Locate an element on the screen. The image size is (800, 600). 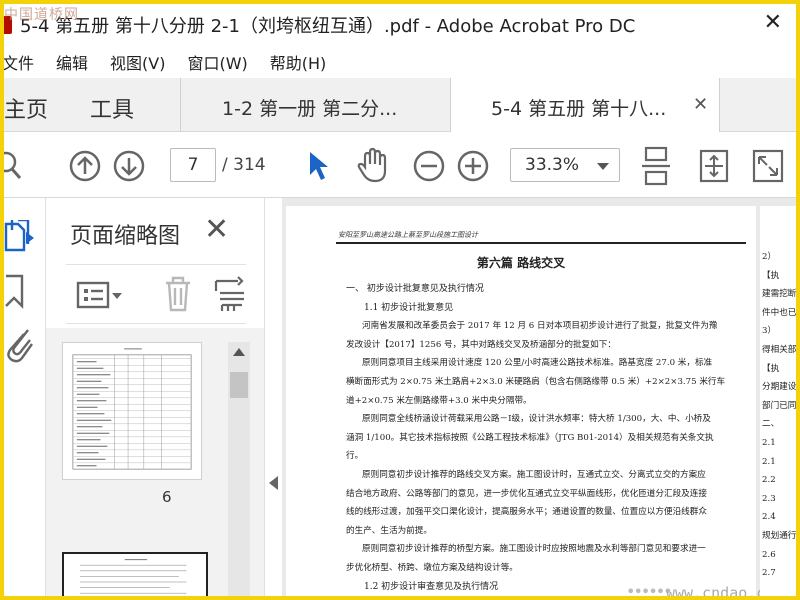
next-page-icon is located at coordinates (129, 166).